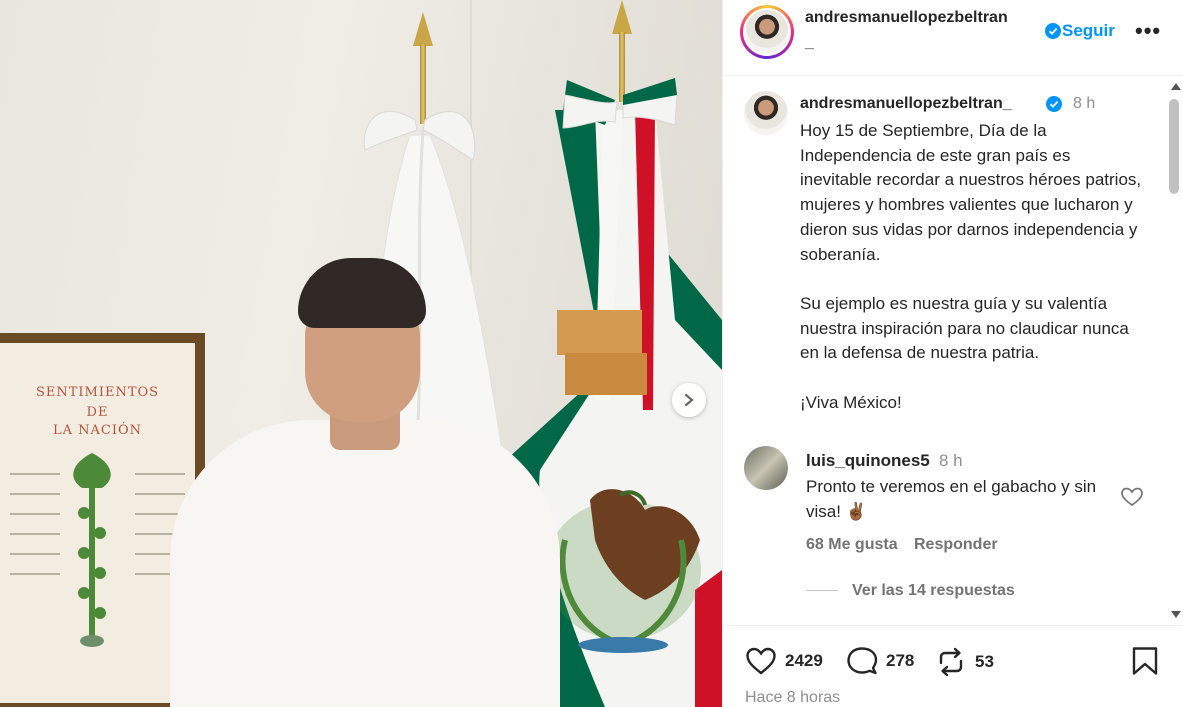 This screenshot has width=1183, height=707. What do you see at coordinates (97, 430) in the screenshot?
I see `frame-title-line-3: LA NACIÓN` at bounding box center [97, 430].